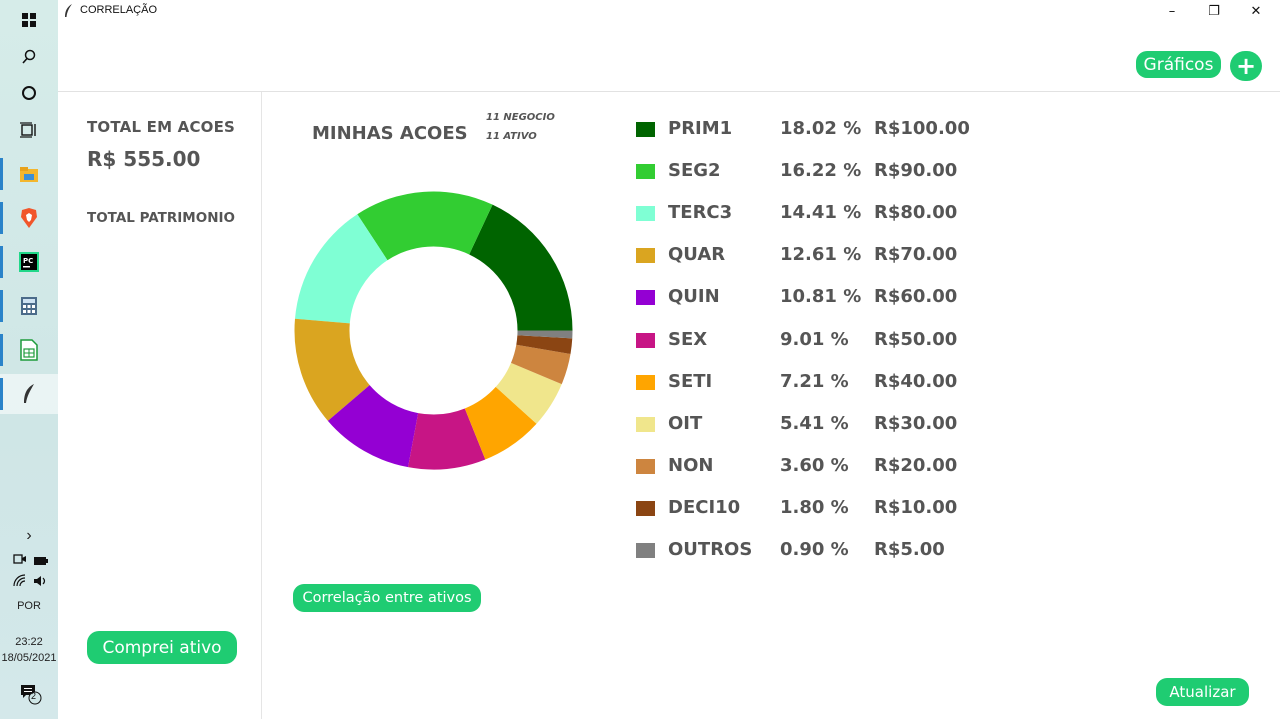 The width and height of the screenshot is (1280, 719). Describe the element at coordinates (704, 507) in the screenshot. I see `legend-name: DECI10` at that location.